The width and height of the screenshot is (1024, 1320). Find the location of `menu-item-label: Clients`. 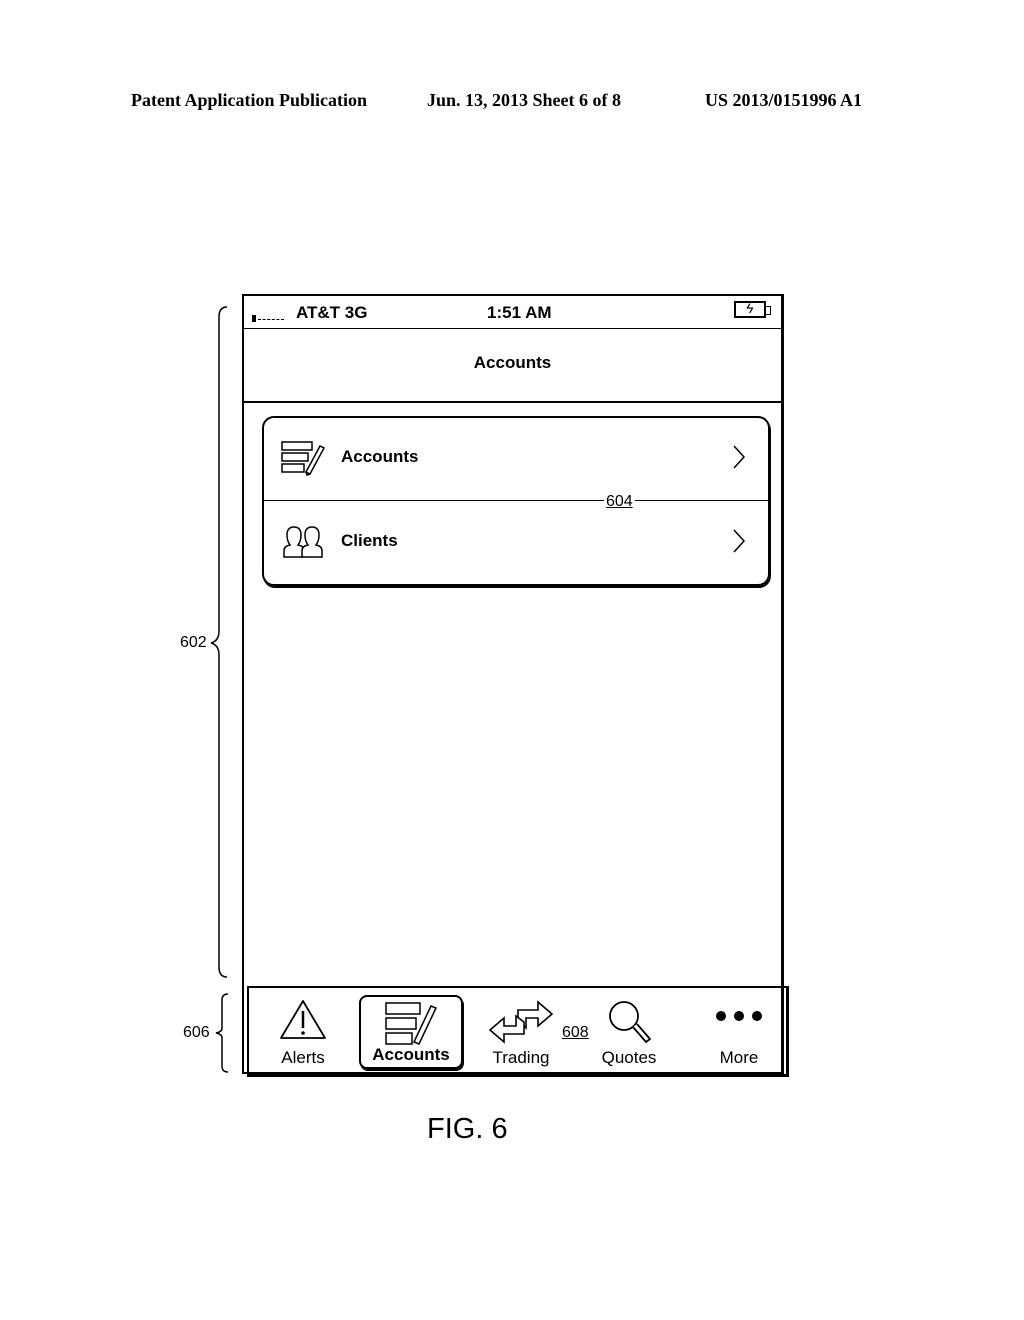

menu-item-label: Clients is located at coordinates (369, 540).